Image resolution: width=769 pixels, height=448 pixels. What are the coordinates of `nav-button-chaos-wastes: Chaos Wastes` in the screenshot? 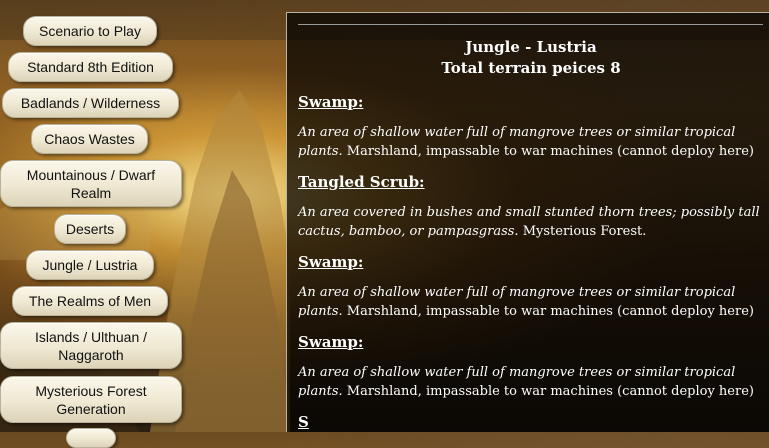 It's located at (89, 139).